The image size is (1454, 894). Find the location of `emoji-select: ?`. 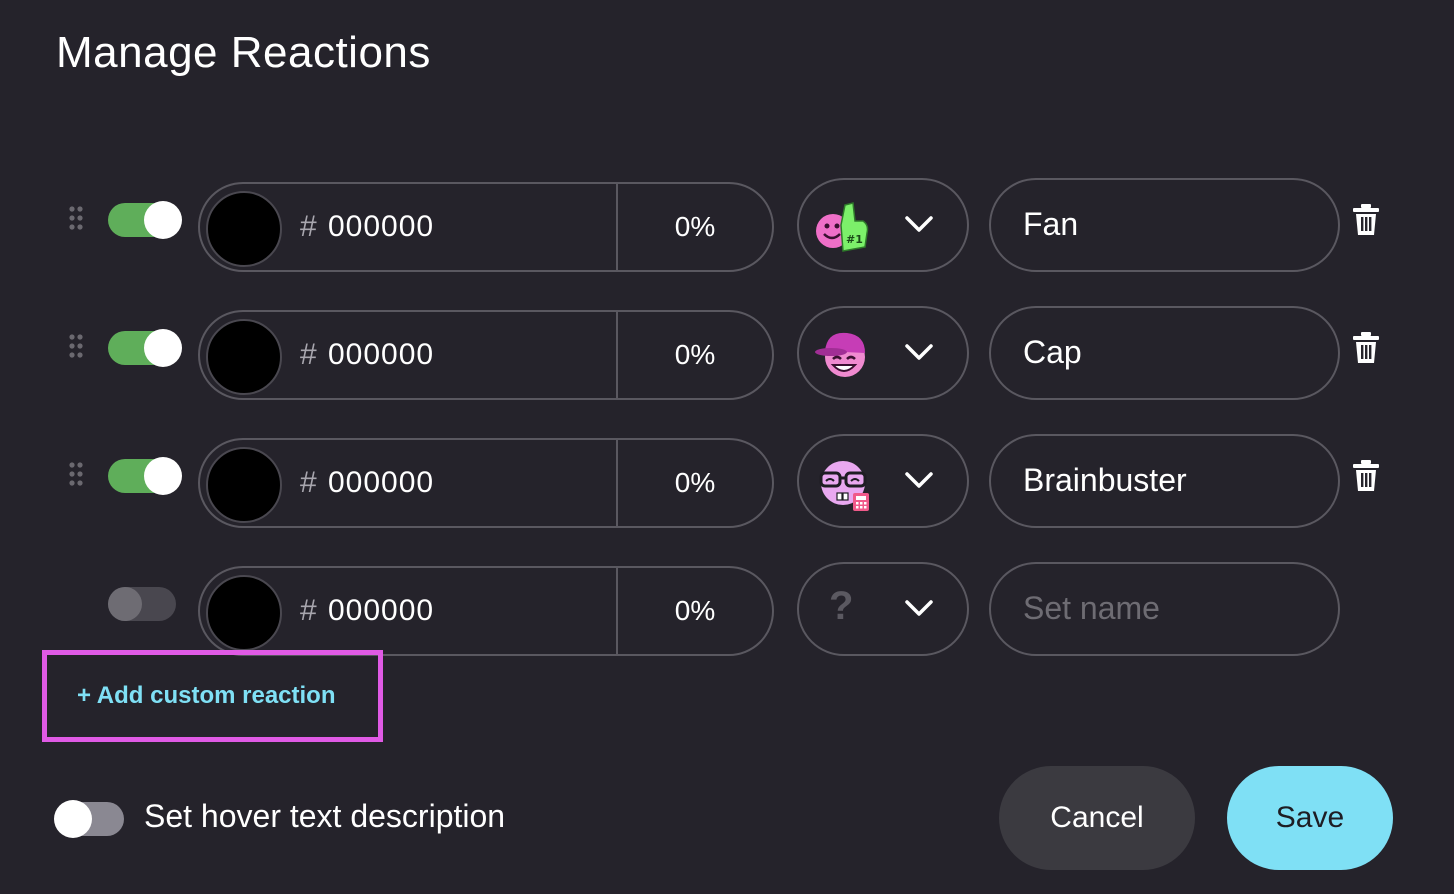

emoji-select: ? is located at coordinates (883, 609).